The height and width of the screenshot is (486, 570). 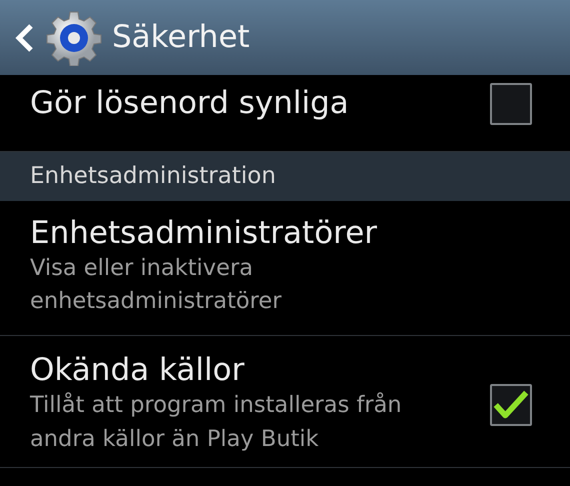 What do you see at coordinates (156, 285) in the screenshot?
I see `setting-summary: Visa eller inaktivera enhetsadministratörer` at bounding box center [156, 285].